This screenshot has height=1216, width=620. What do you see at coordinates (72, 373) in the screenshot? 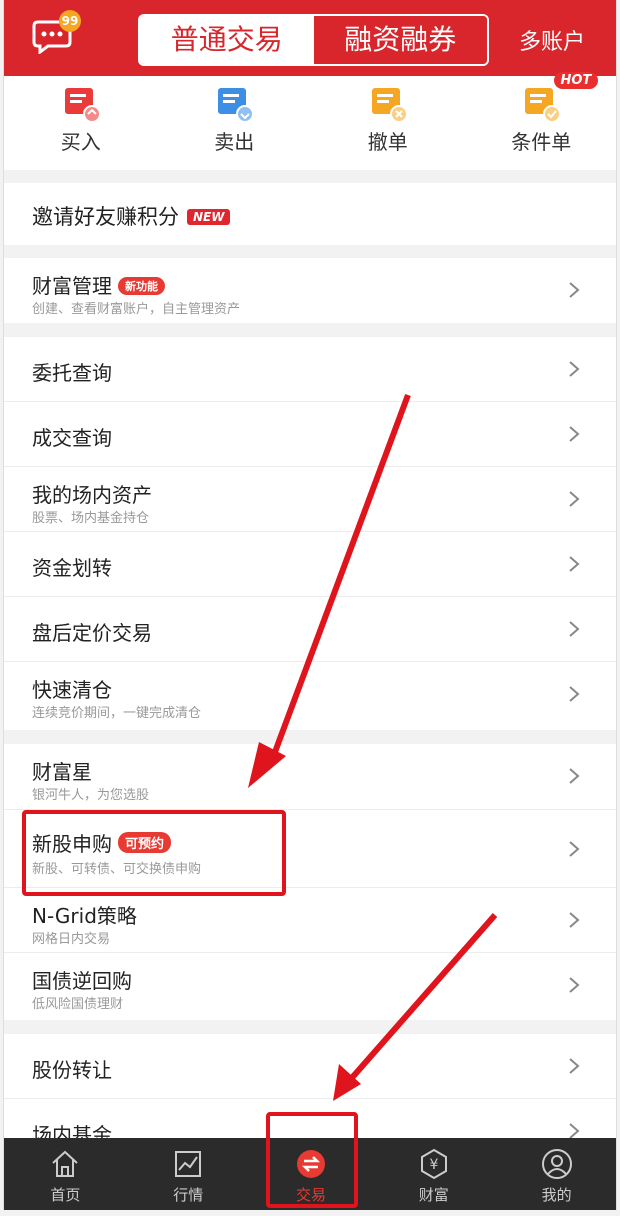
I see `row-title: 委托查询` at bounding box center [72, 373].